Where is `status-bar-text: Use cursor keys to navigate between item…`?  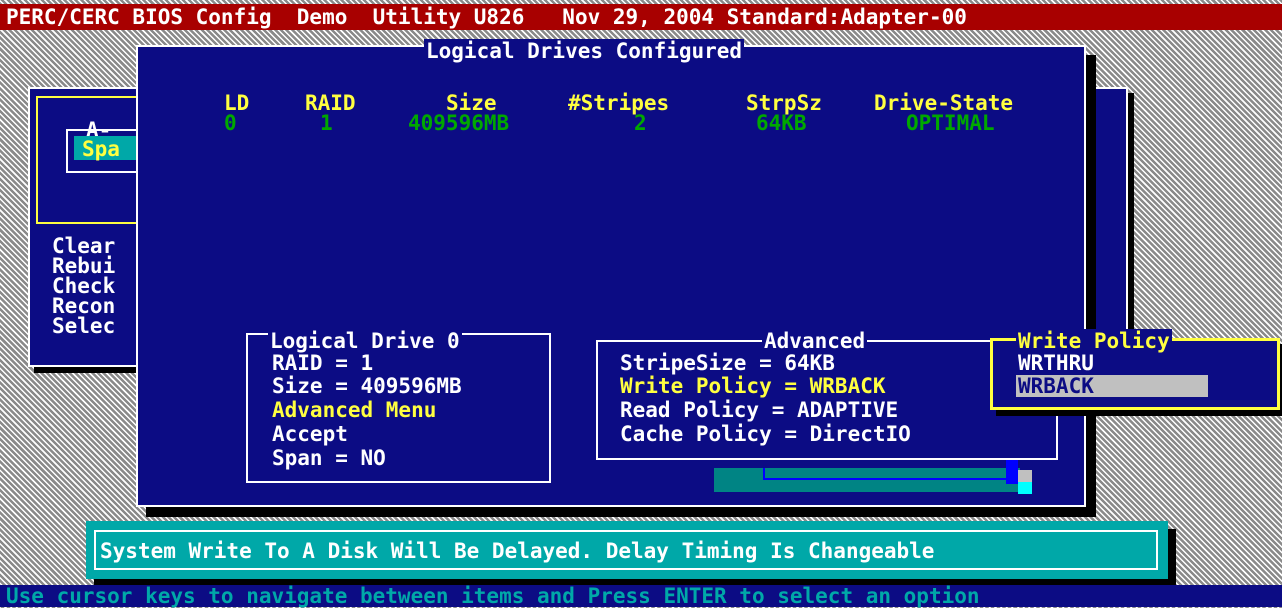 status-bar-text: Use cursor keys to navigate between item… is located at coordinates (493, 596).